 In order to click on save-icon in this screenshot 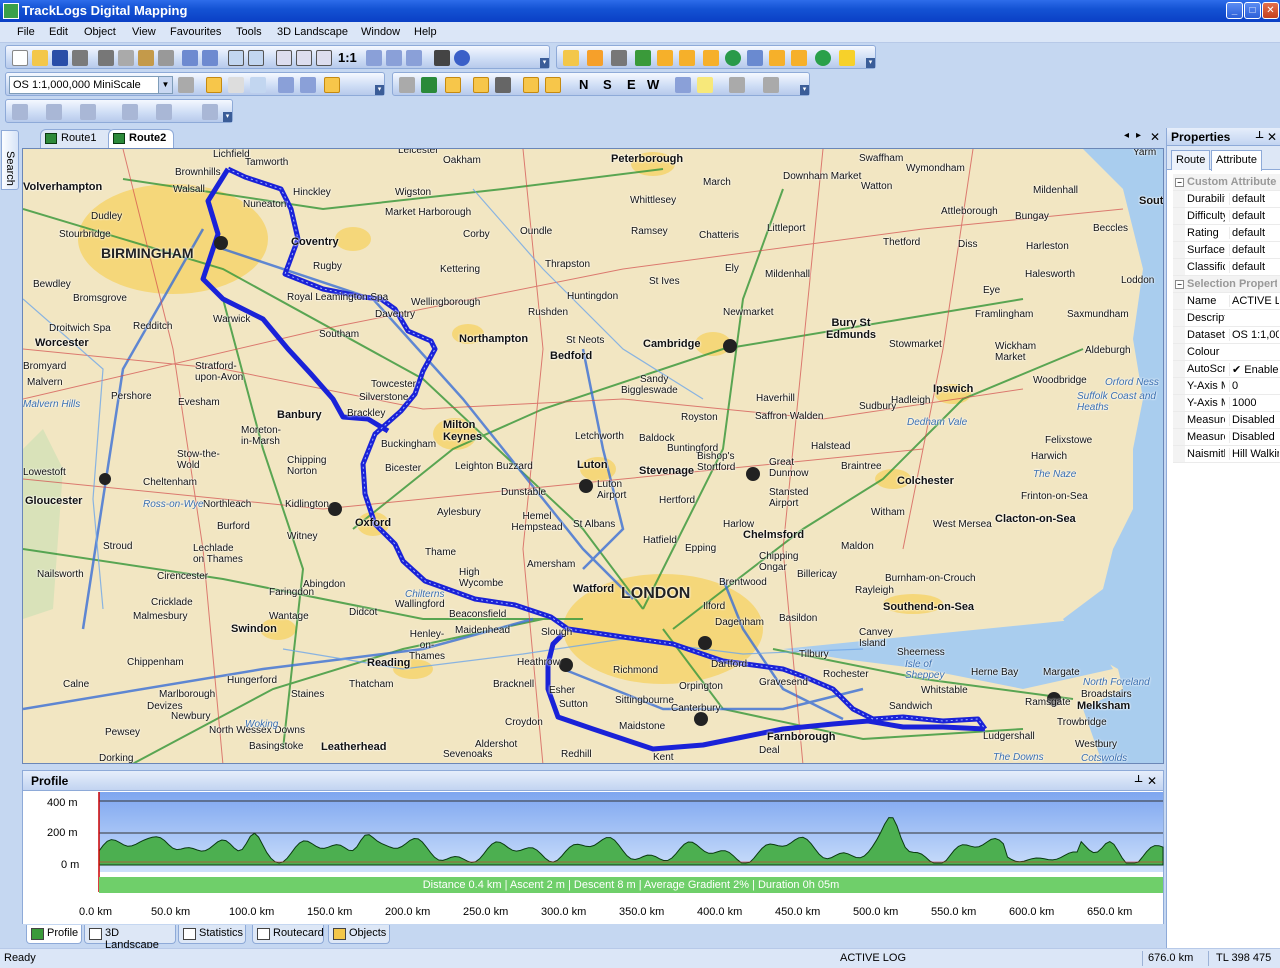, I will do `click(60, 58)`.